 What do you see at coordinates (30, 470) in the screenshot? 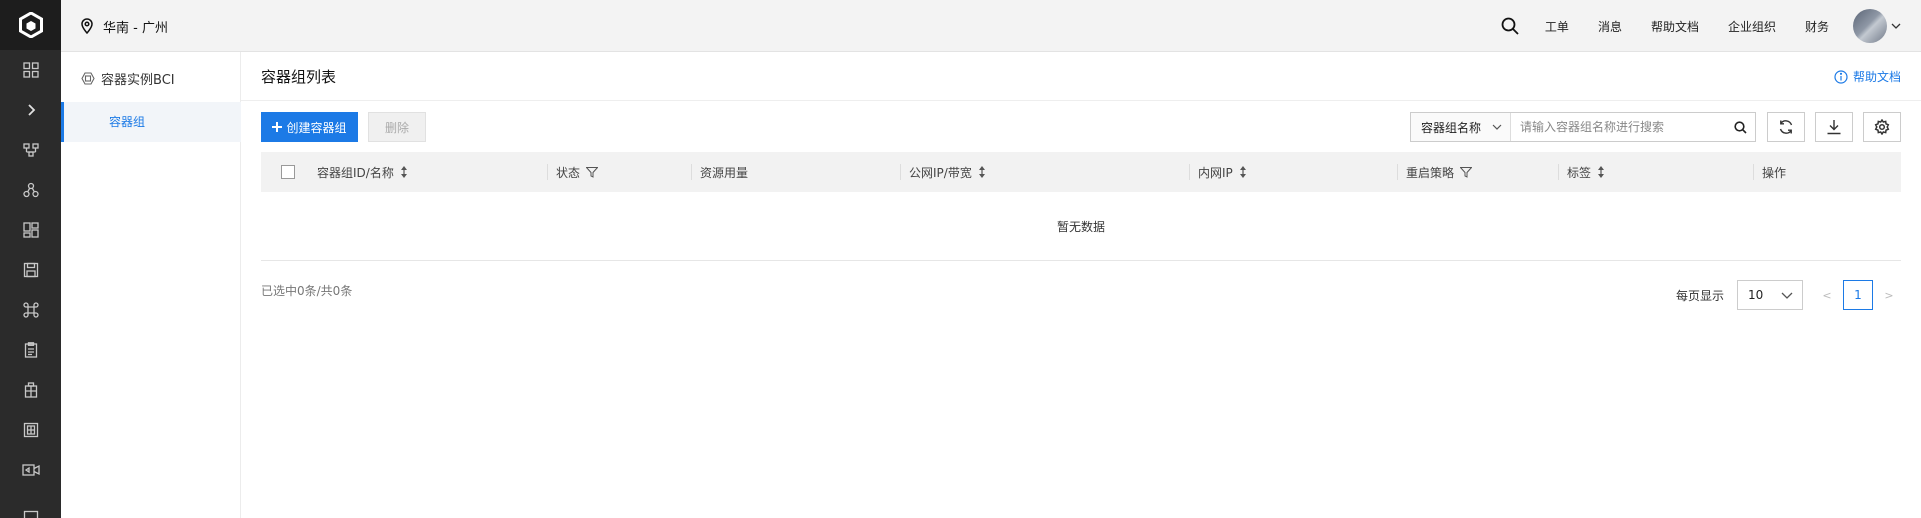
I see `video-camera-icon` at bounding box center [30, 470].